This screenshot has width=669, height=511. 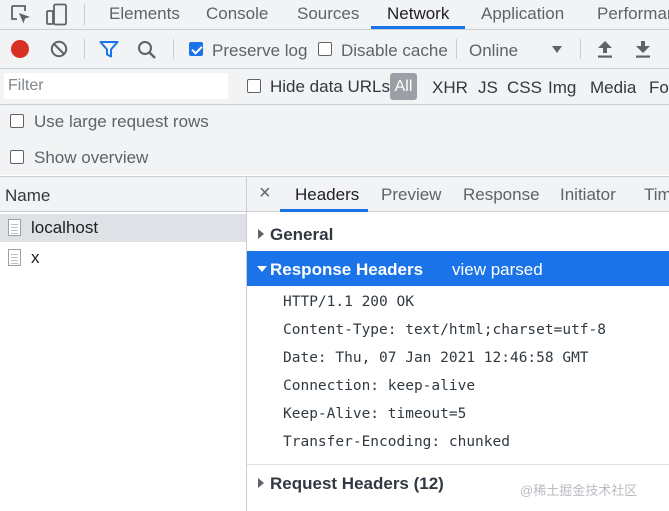 I want to click on record-icon, so click(x=20, y=49).